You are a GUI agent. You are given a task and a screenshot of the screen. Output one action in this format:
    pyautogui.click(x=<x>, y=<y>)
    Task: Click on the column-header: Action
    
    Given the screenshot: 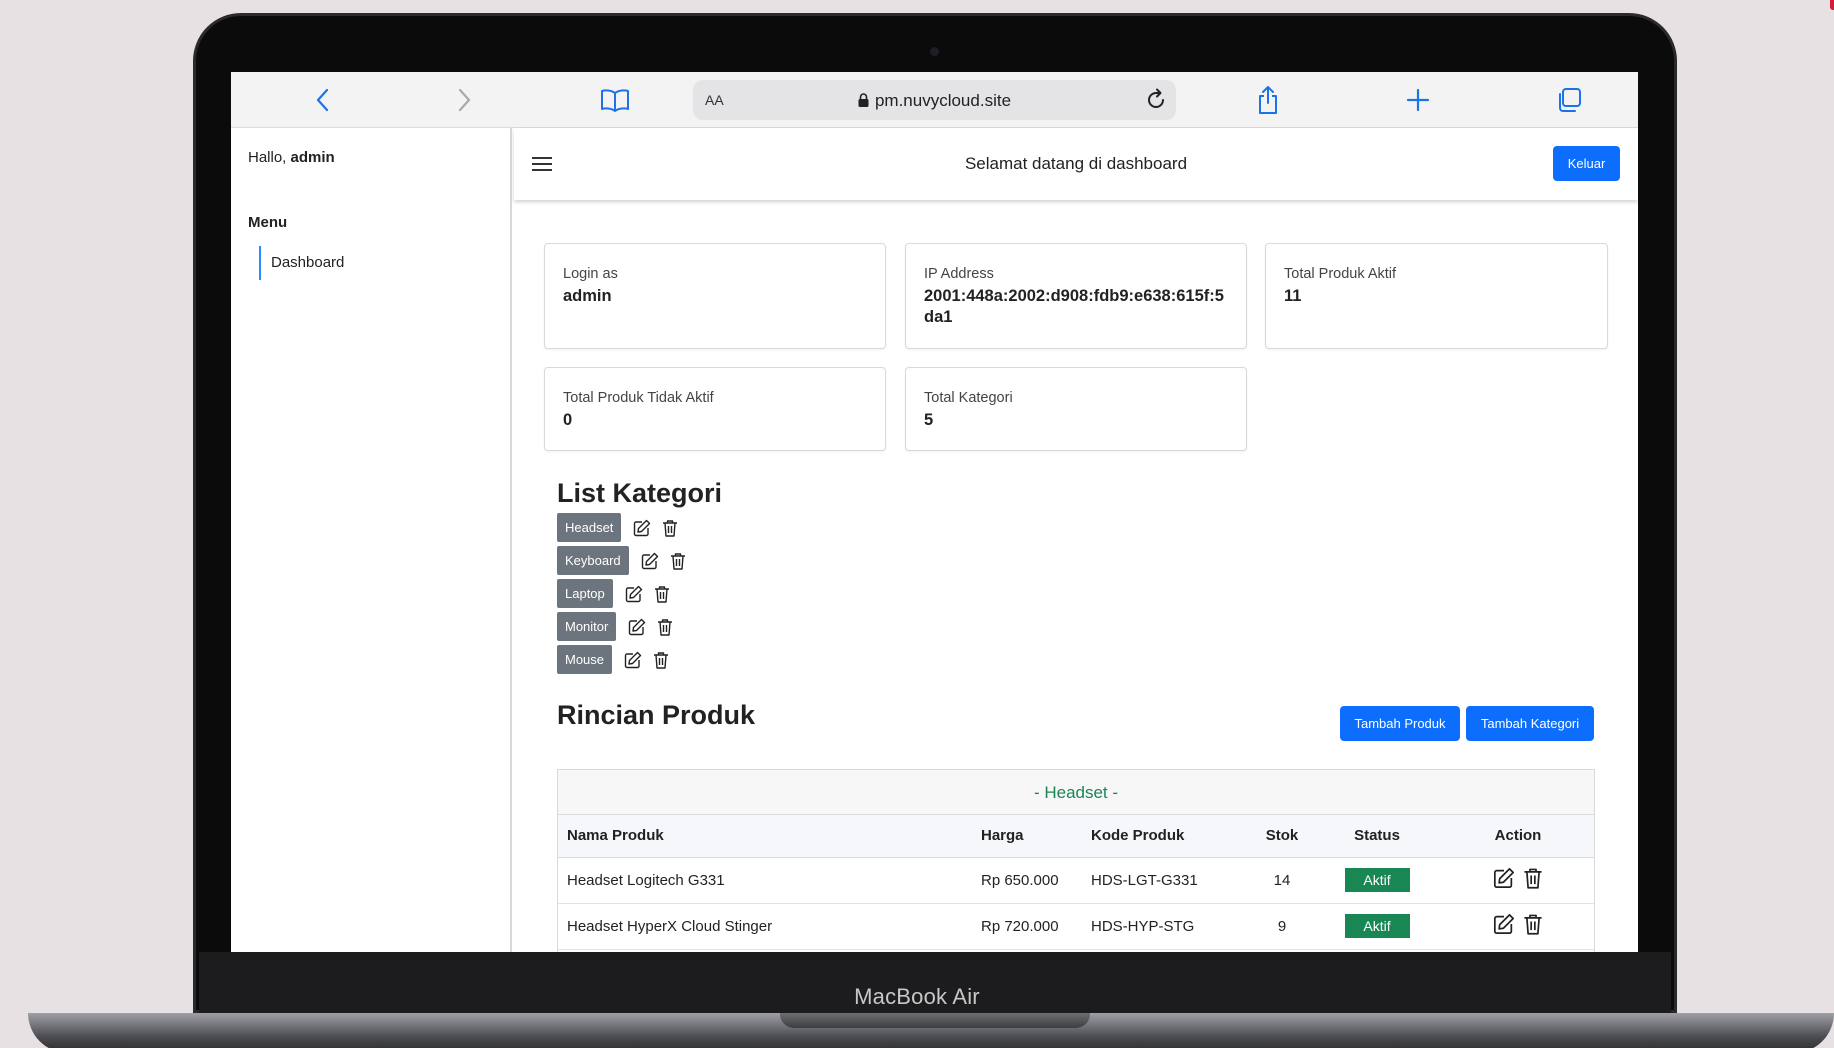 What is the action you would take?
    pyautogui.click(x=1518, y=836)
    